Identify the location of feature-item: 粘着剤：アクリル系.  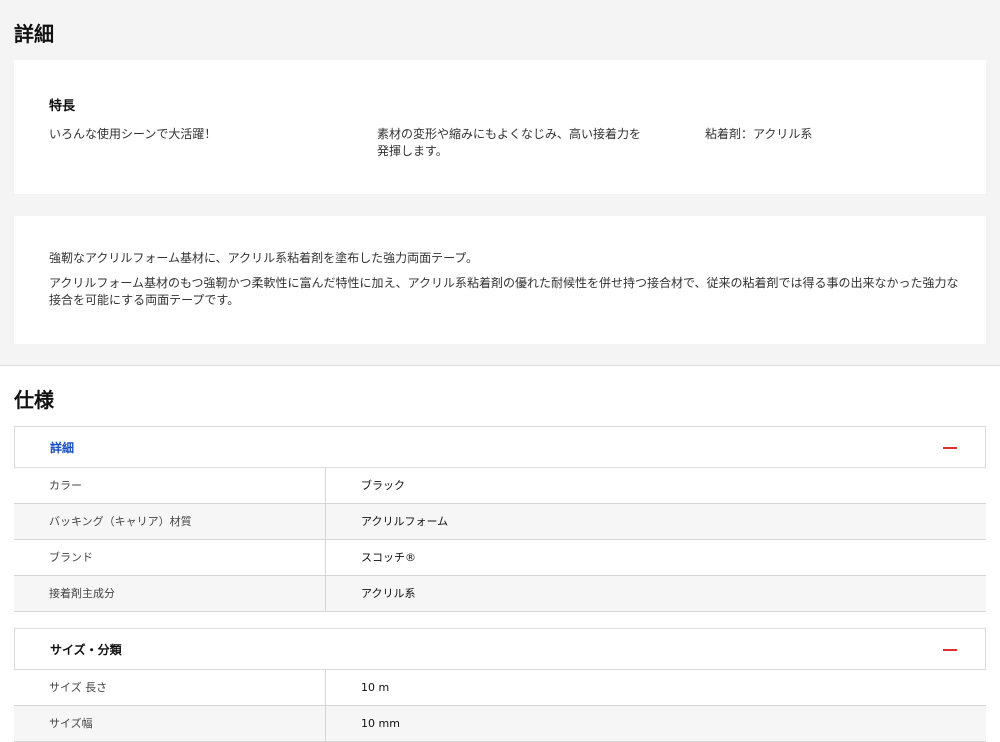
(759, 134).